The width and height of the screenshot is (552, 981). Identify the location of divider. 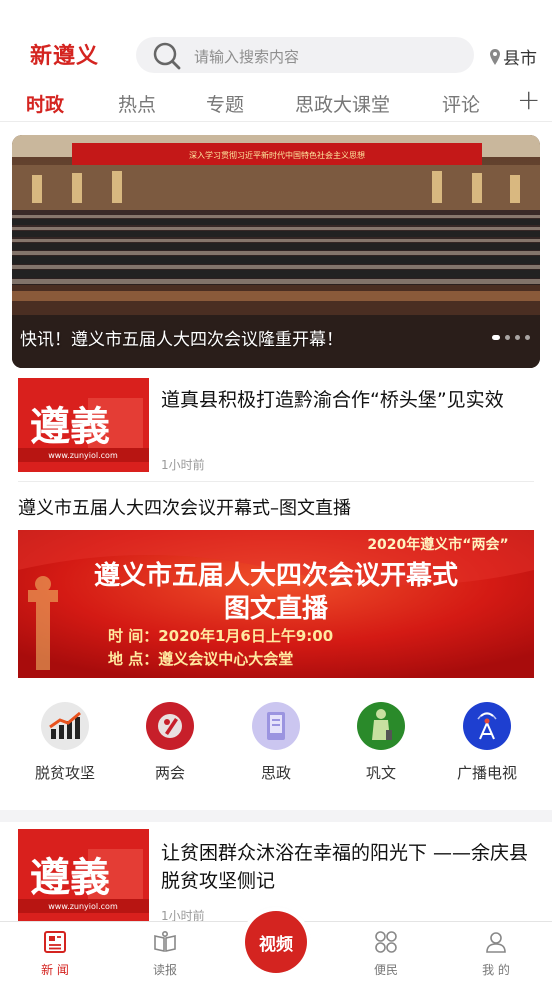
(276, 481).